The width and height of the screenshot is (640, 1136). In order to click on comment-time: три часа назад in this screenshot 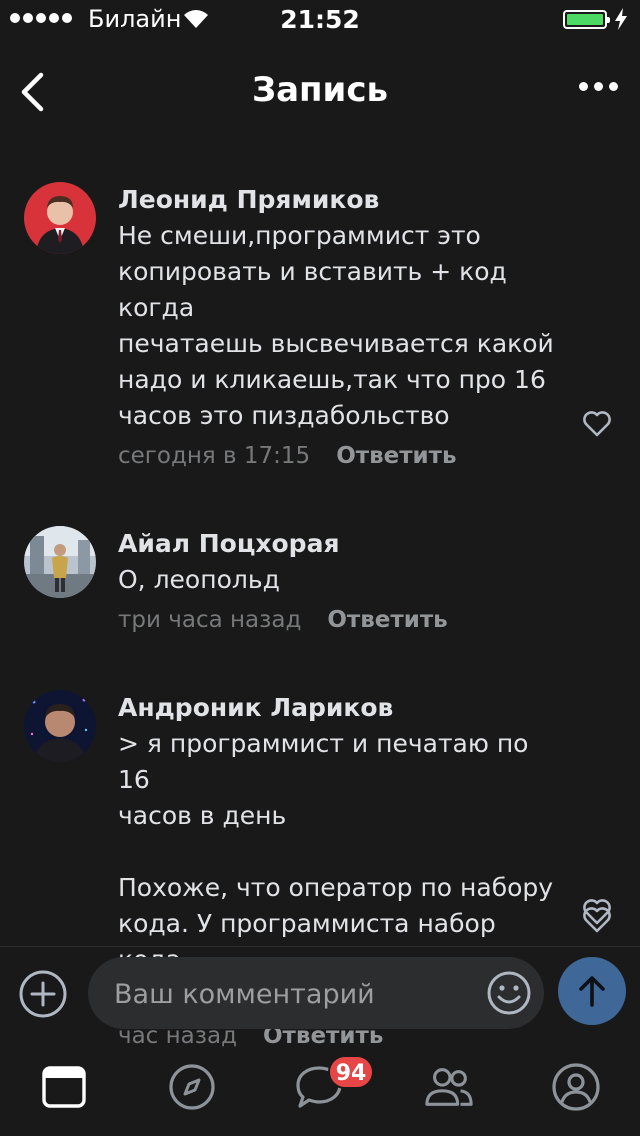, I will do `click(210, 620)`.